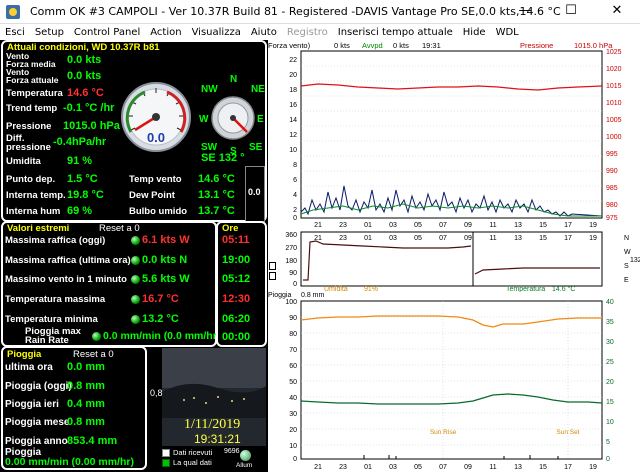 The height and width of the screenshot is (472, 640). What do you see at coordinates (474, 32) in the screenshot?
I see `menu-hide: Hide` at bounding box center [474, 32].